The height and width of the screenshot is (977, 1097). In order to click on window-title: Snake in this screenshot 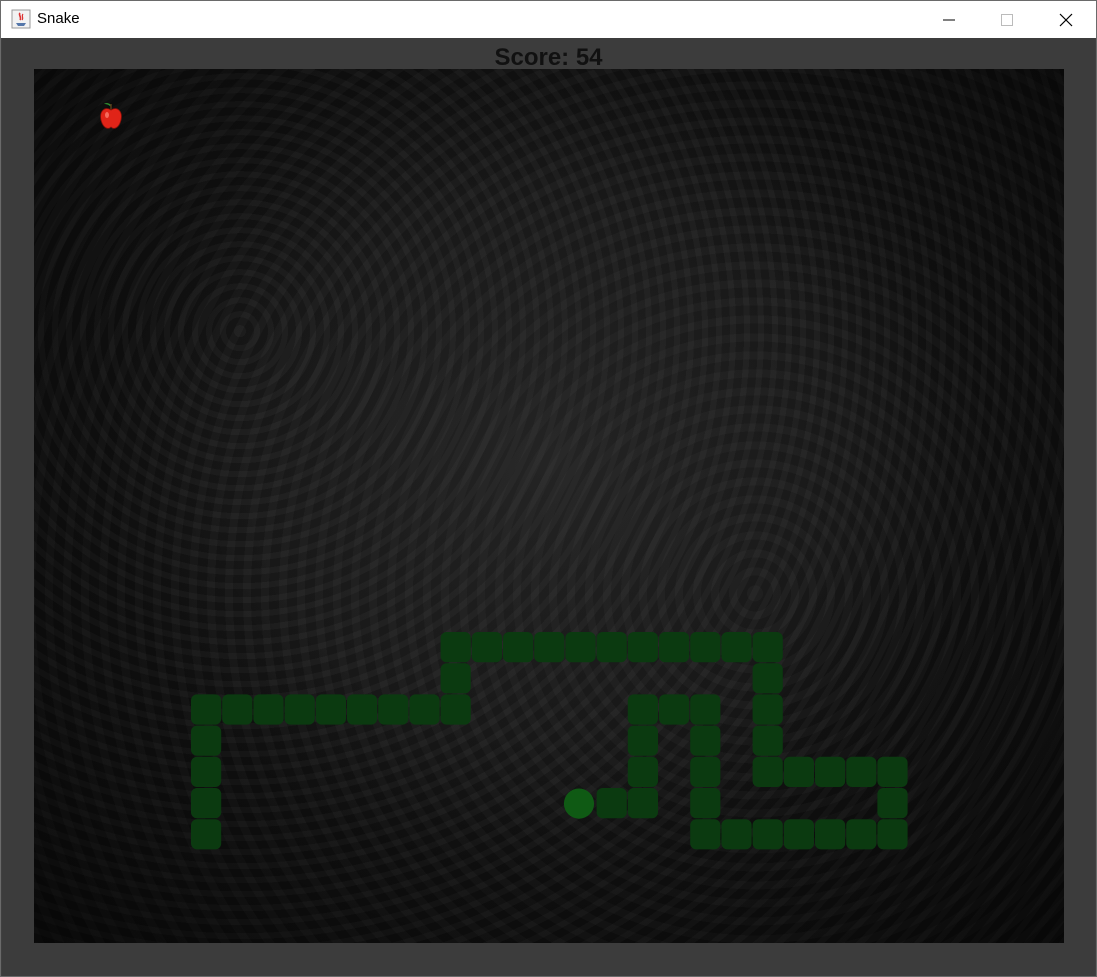, I will do `click(58, 18)`.